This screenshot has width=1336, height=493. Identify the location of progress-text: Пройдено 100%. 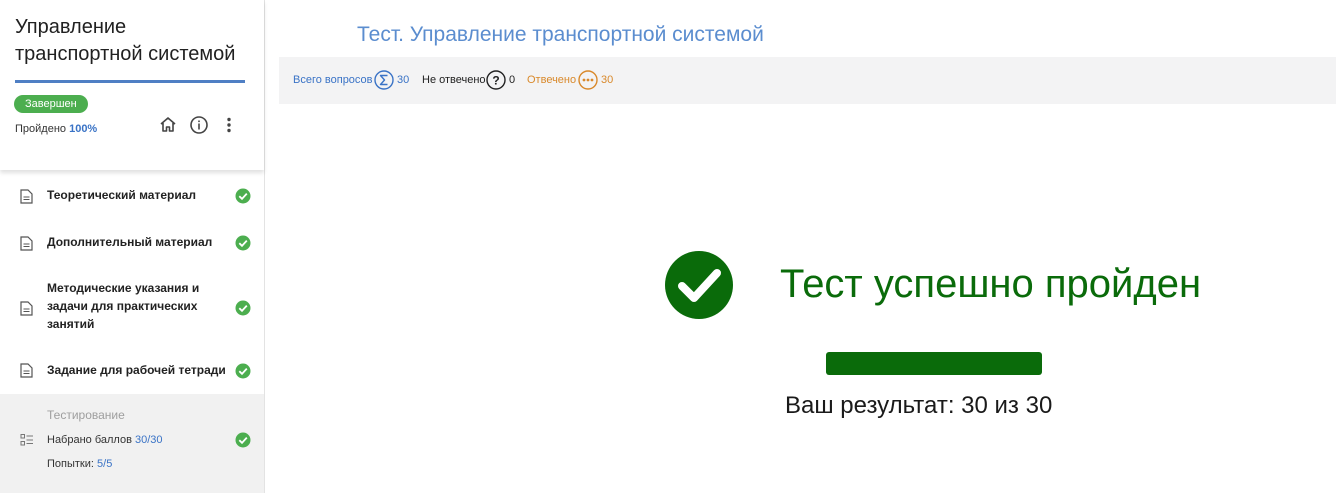
(56, 129).